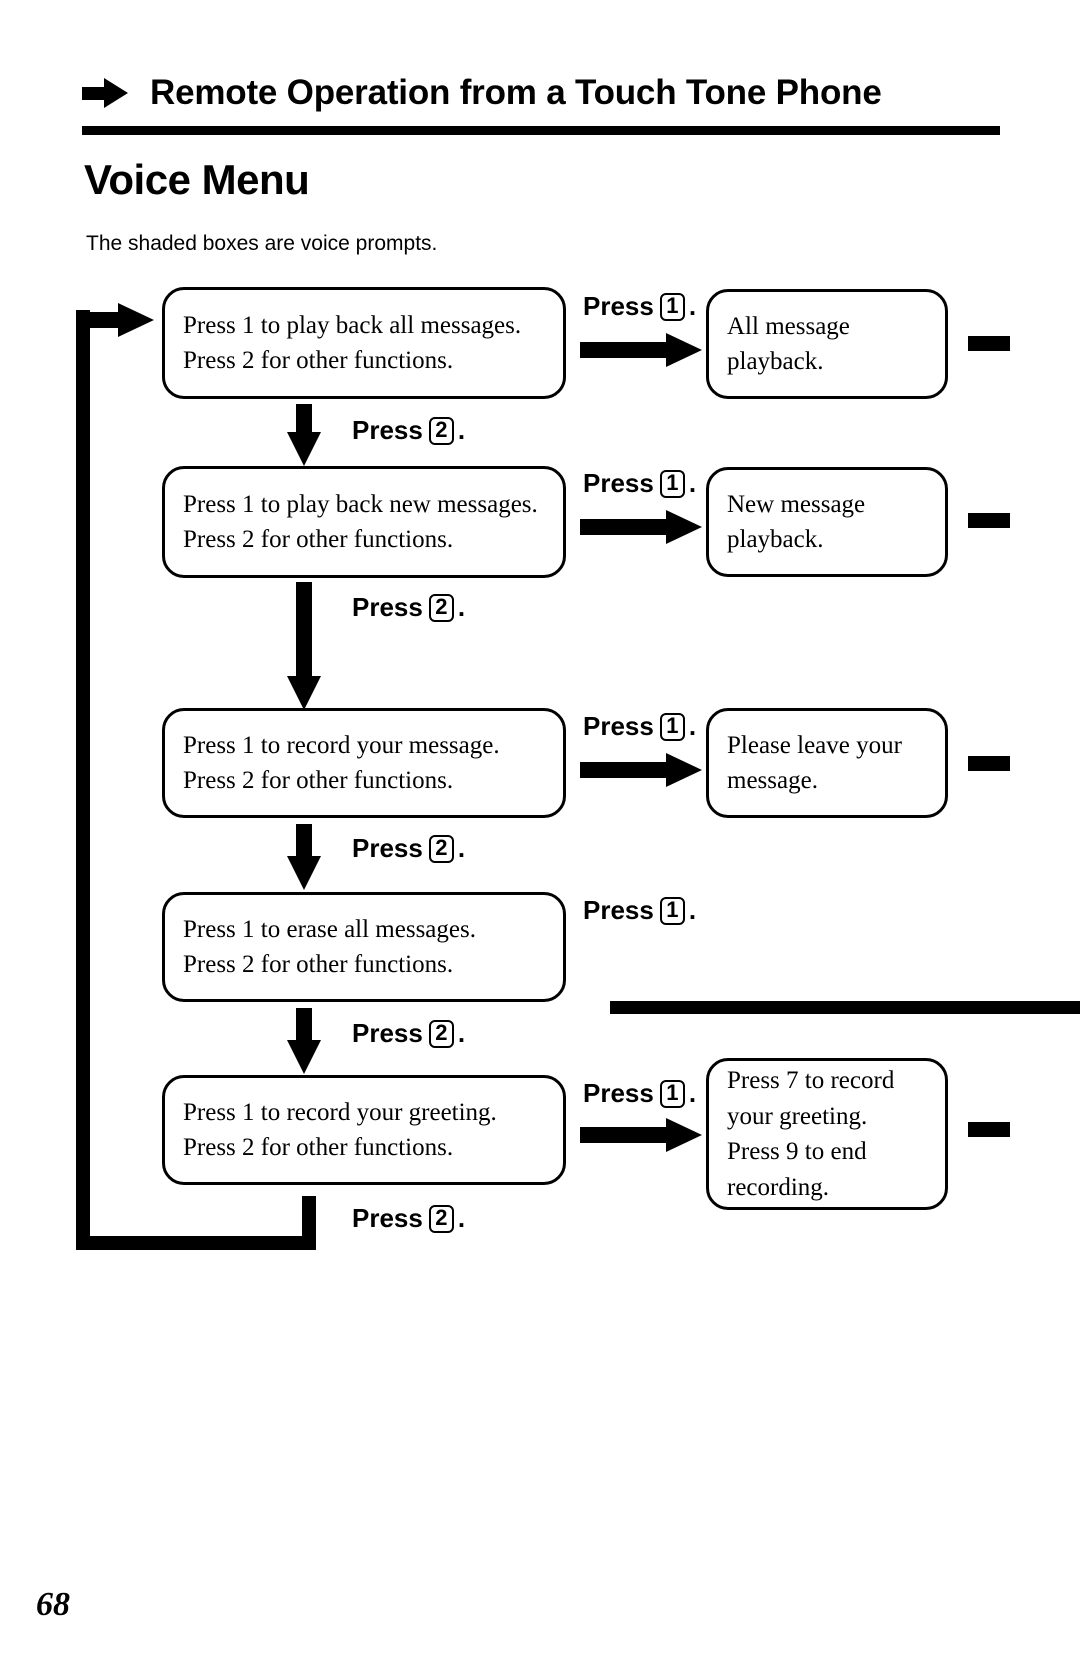 The width and height of the screenshot is (1080, 1672). I want to click on prompt-box-please-leave-message: Please leave your message., so click(827, 763).